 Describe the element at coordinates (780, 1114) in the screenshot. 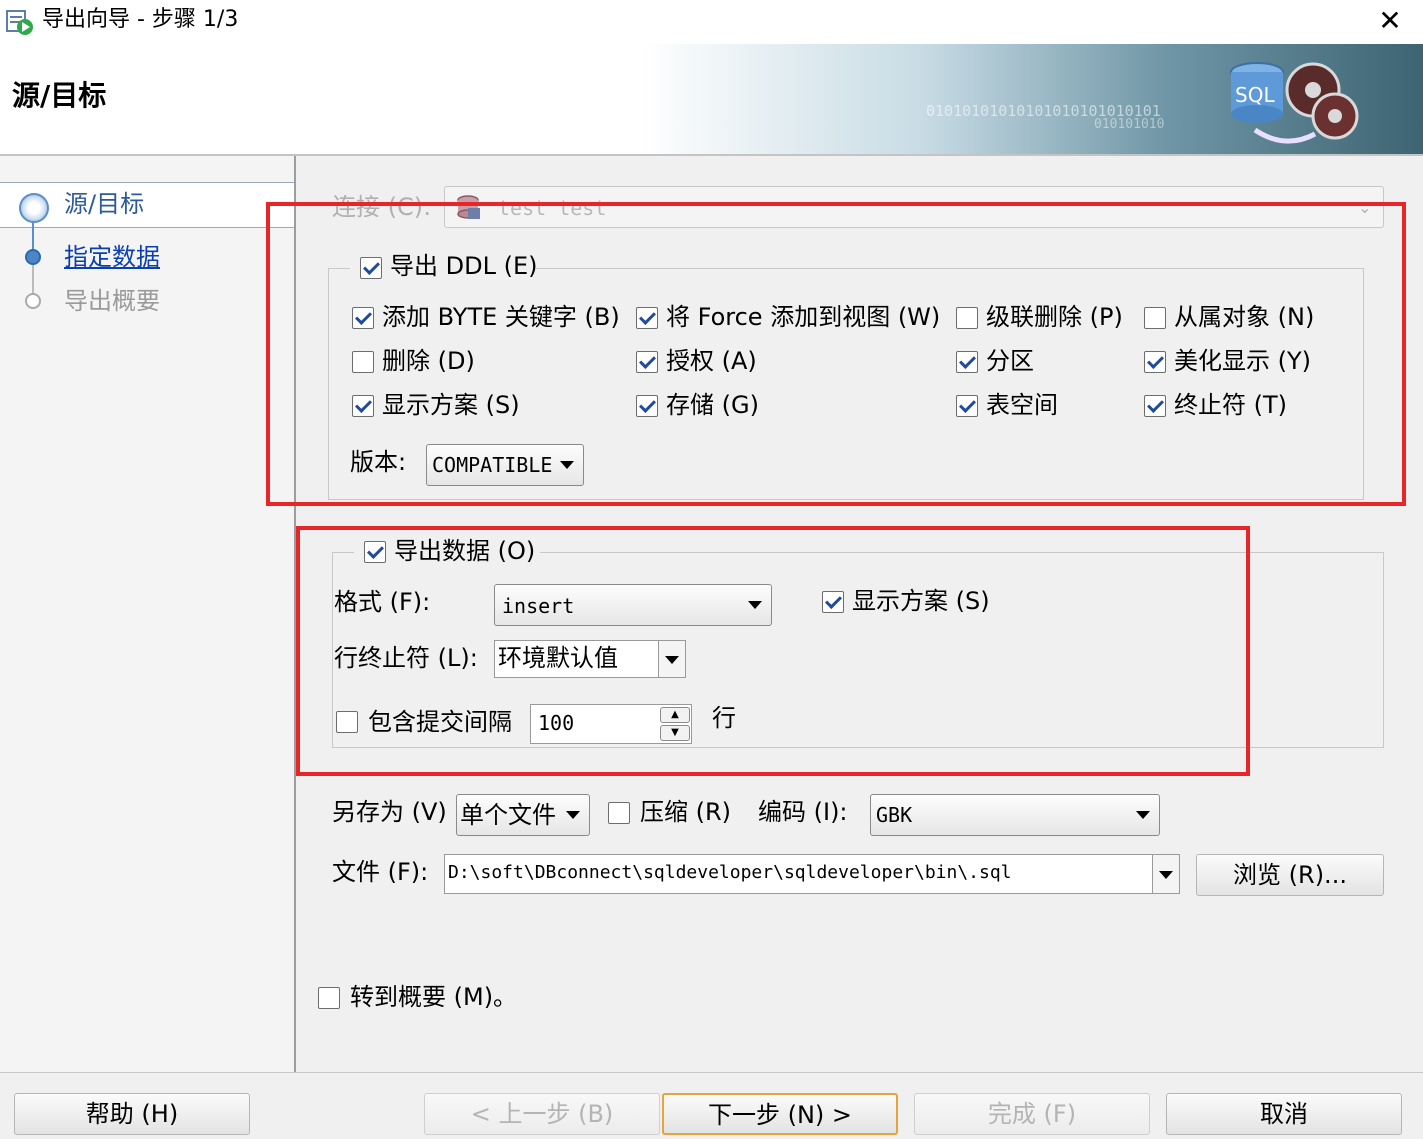

I see `next-button: 下一步 (N) >` at that location.